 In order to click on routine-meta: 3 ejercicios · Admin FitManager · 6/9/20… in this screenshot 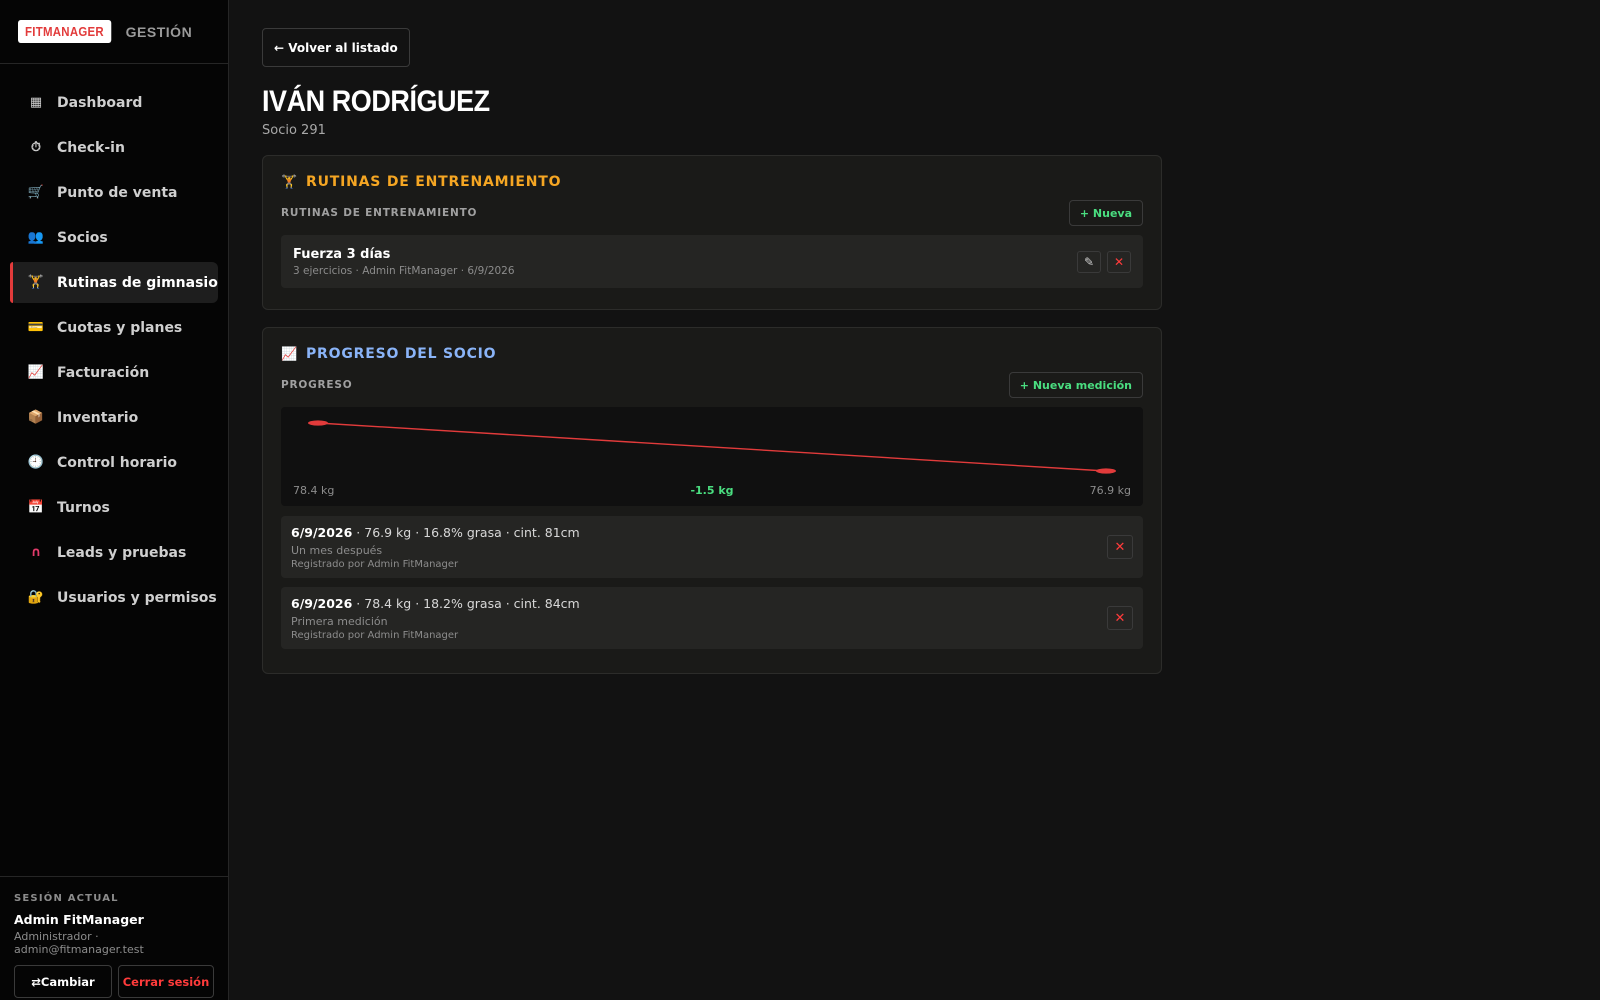, I will do `click(404, 270)`.